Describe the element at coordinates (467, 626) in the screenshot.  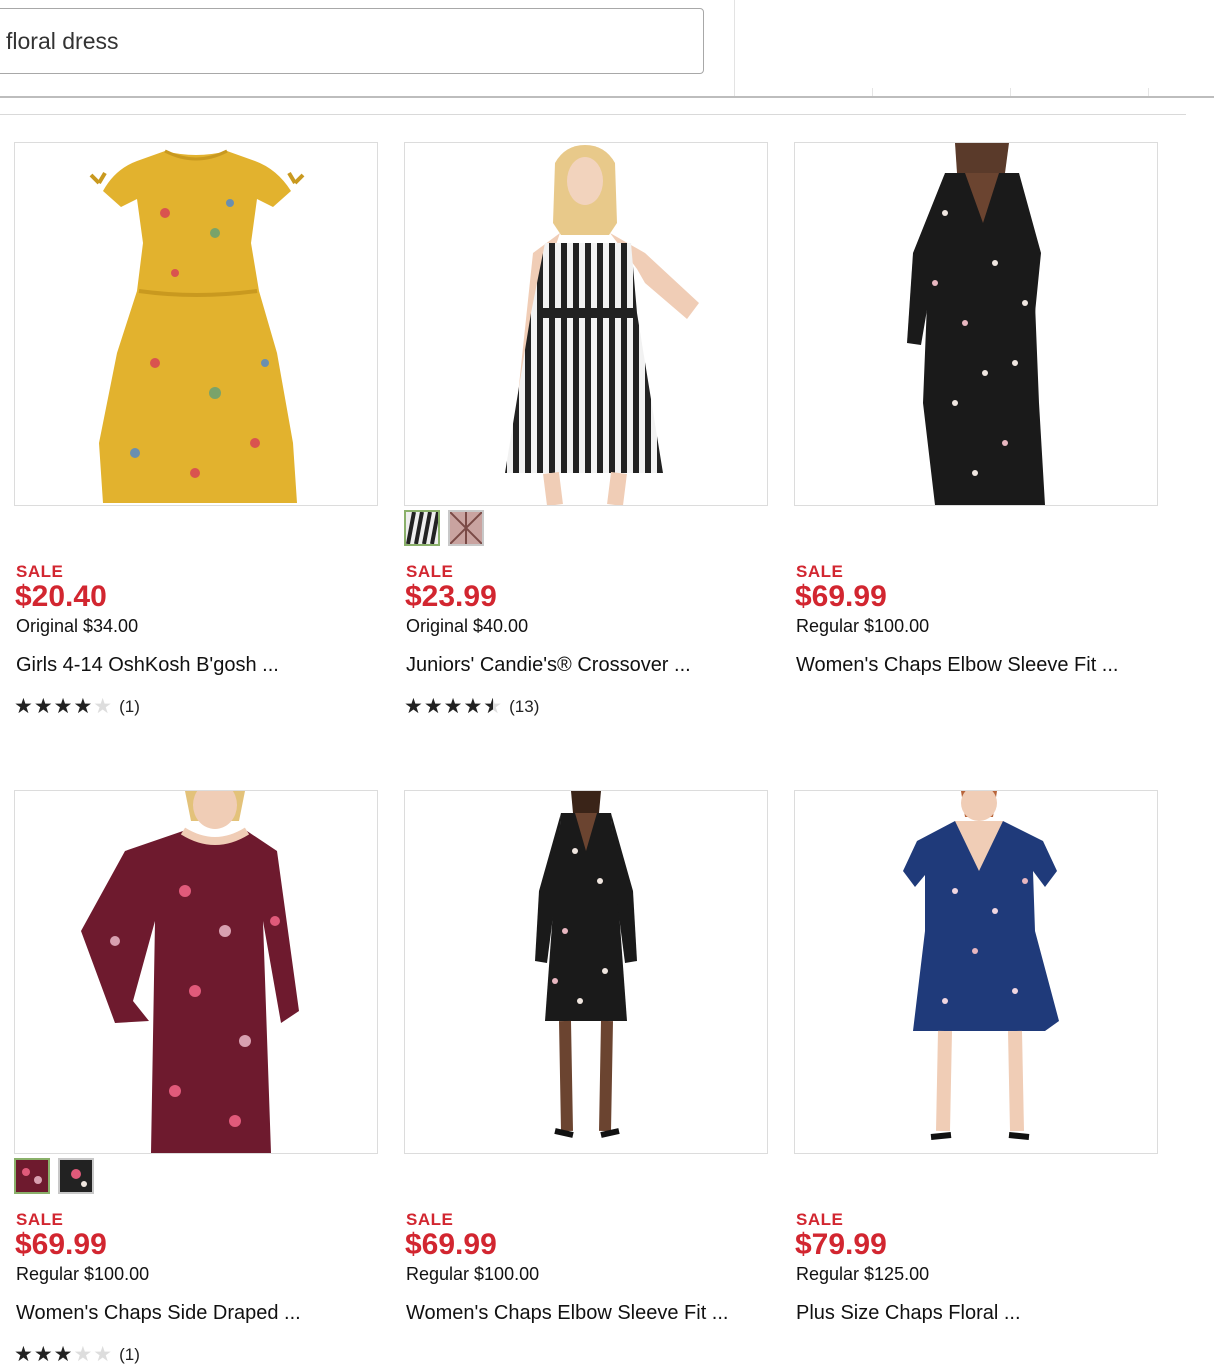
I see `original-price: Original $40.00` at that location.